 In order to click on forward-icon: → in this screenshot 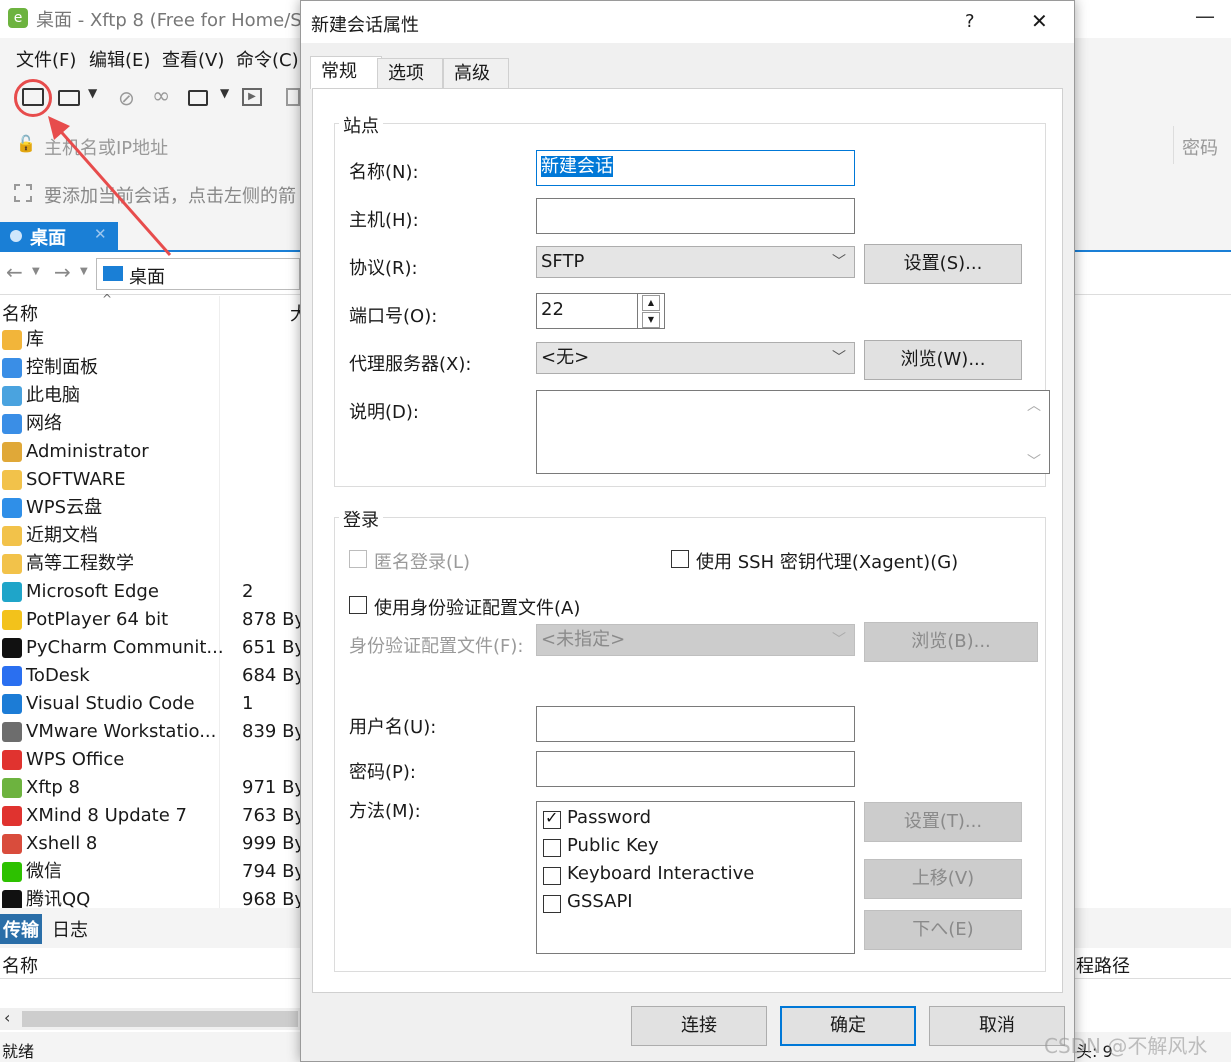, I will do `click(62, 272)`.